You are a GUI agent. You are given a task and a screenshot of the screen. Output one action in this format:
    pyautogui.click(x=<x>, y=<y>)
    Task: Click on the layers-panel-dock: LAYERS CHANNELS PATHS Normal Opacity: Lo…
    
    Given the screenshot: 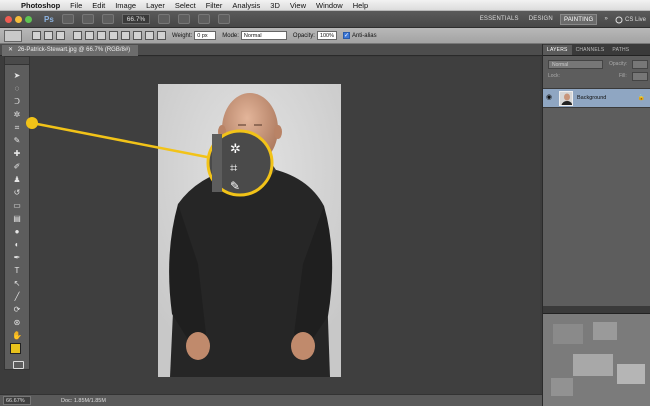 What is the action you would take?
    pyautogui.click(x=596, y=225)
    